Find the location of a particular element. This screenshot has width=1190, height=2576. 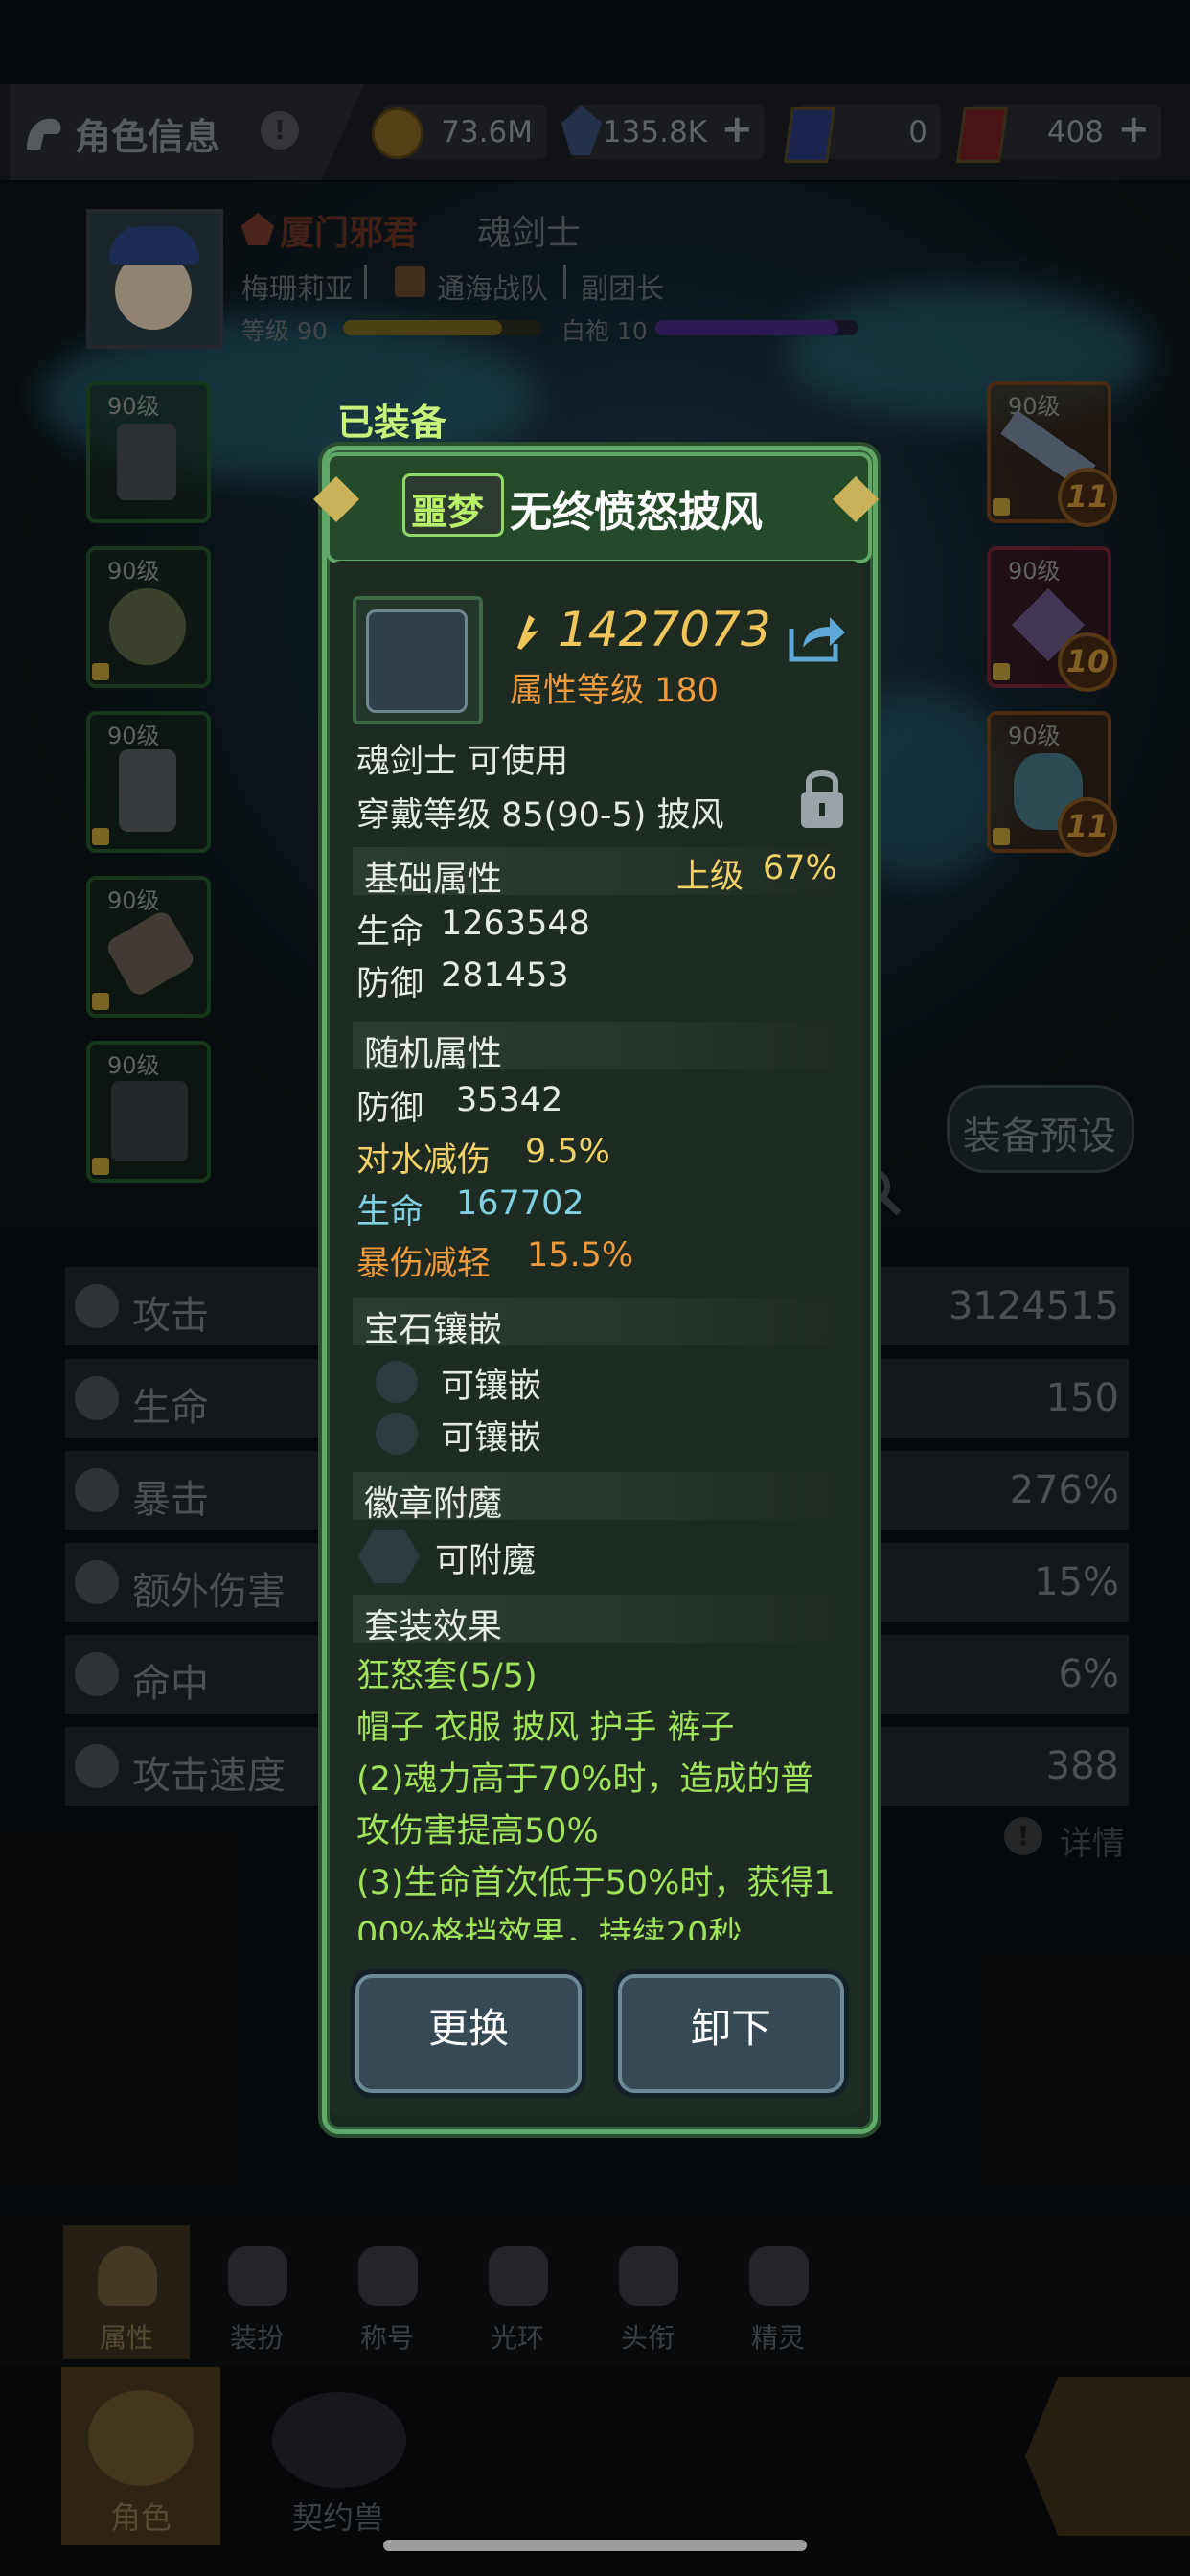

section-title: 宝石镶嵌 is located at coordinates (434, 1329).